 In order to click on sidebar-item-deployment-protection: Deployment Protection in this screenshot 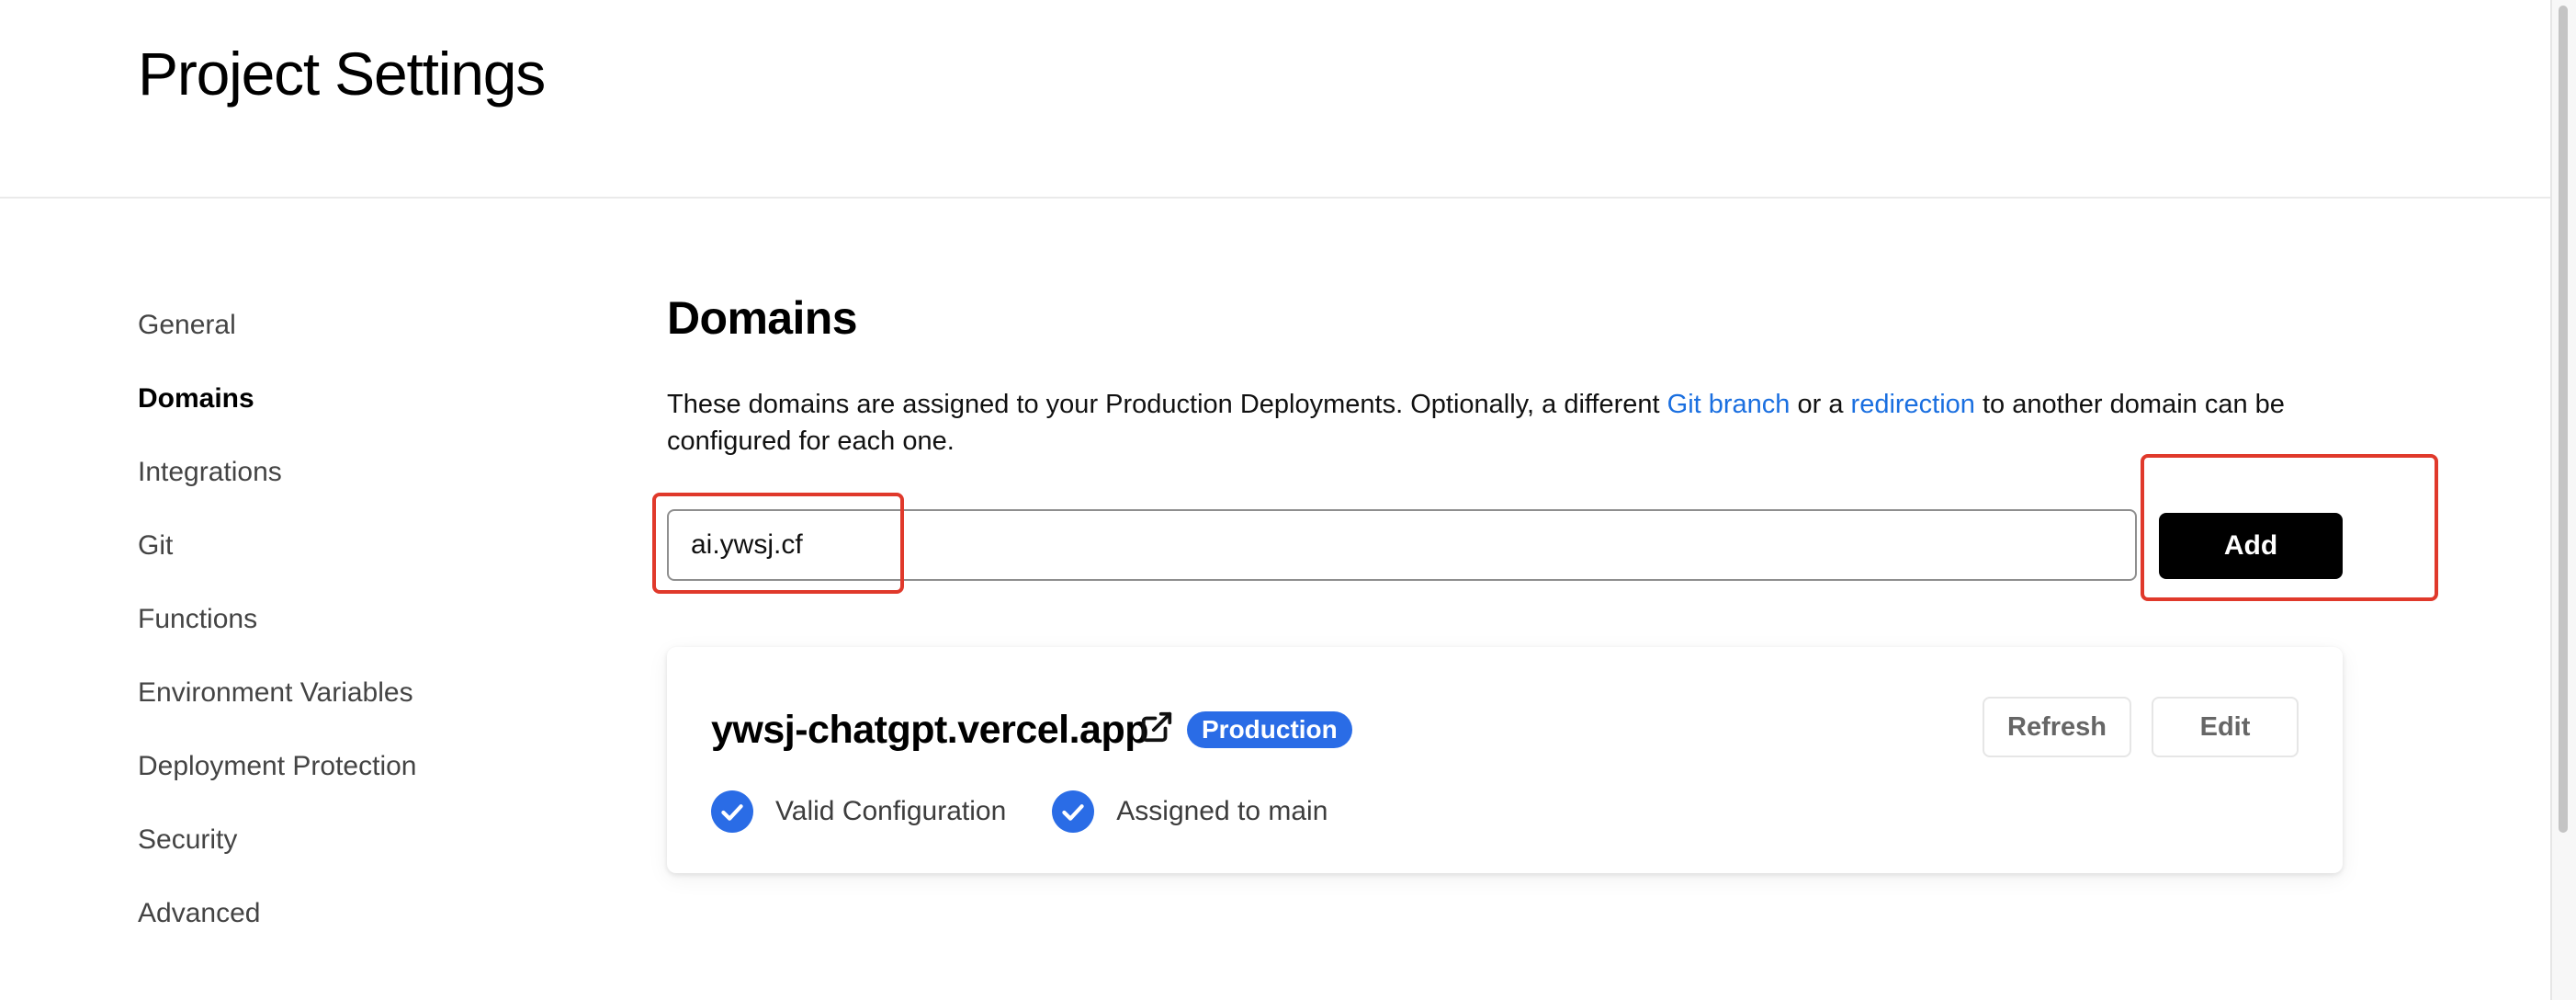, I will do `click(377, 781)`.